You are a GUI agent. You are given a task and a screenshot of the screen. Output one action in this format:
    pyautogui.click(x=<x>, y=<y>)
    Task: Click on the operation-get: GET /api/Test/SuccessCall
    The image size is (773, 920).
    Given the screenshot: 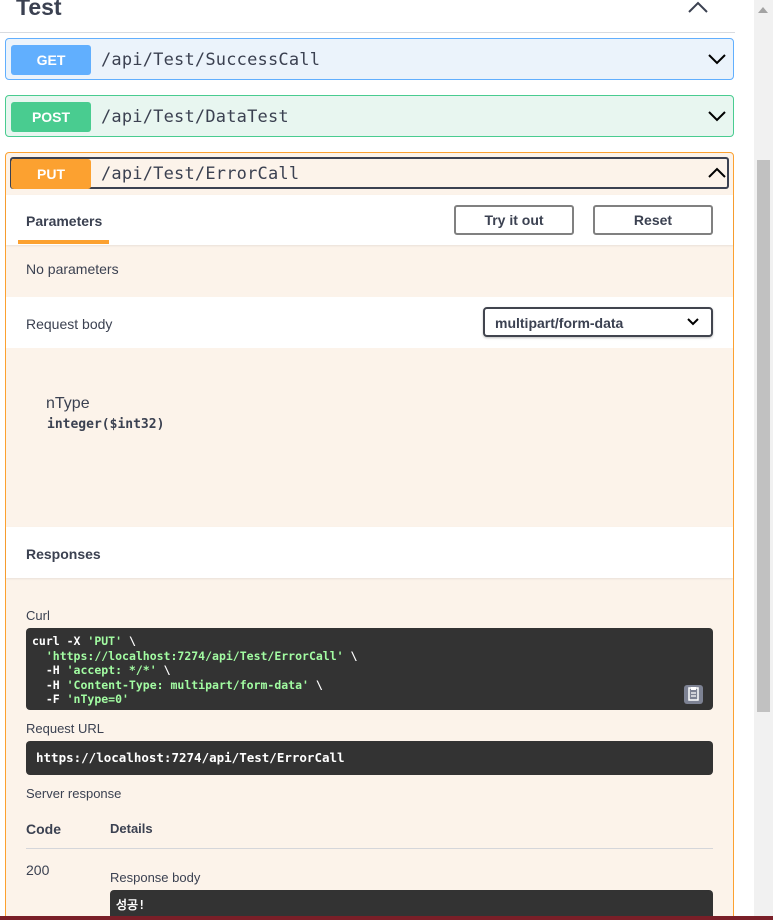 What is the action you would take?
    pyautogui.click(x=369, y=59)
    